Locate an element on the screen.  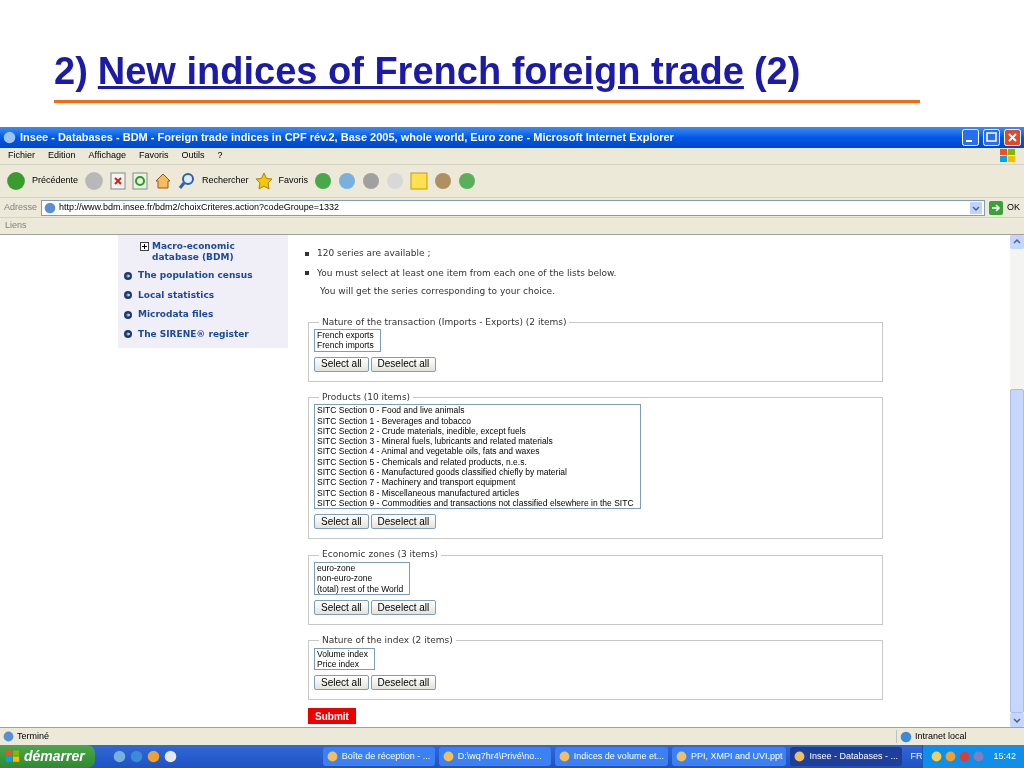
list-option: SITC Section 7 - Machinery and transport equipment is located at coordinates (475, 482).